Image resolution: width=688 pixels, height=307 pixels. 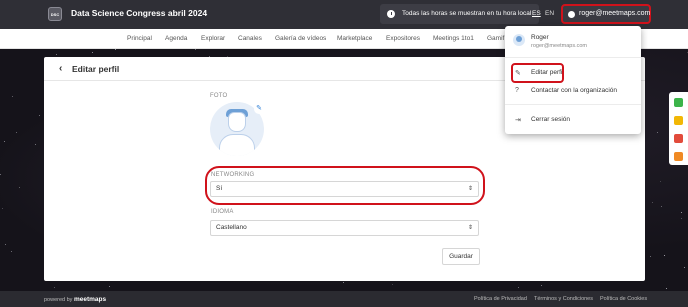 I want to click on photo-label: FOTO, so click(x=219, y=96).